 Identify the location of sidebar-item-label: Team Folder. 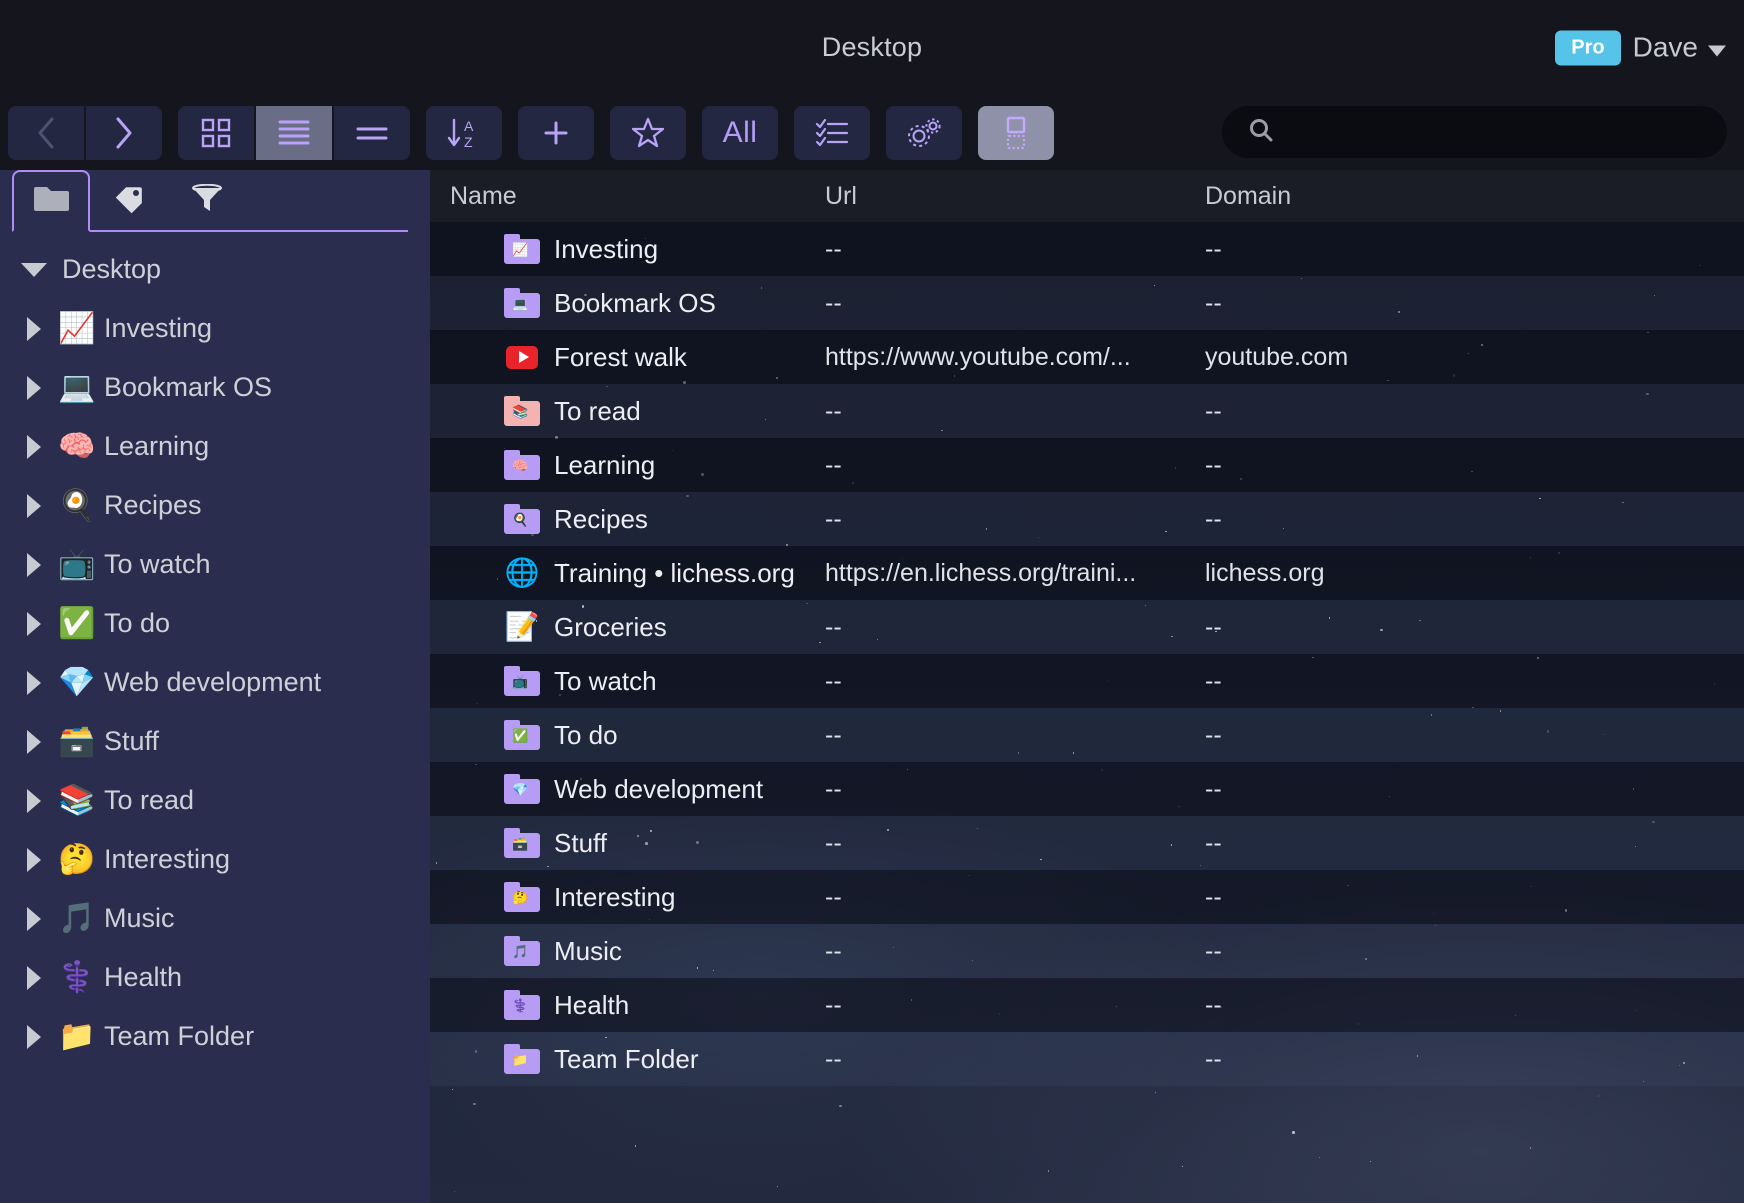
(179, 1036).